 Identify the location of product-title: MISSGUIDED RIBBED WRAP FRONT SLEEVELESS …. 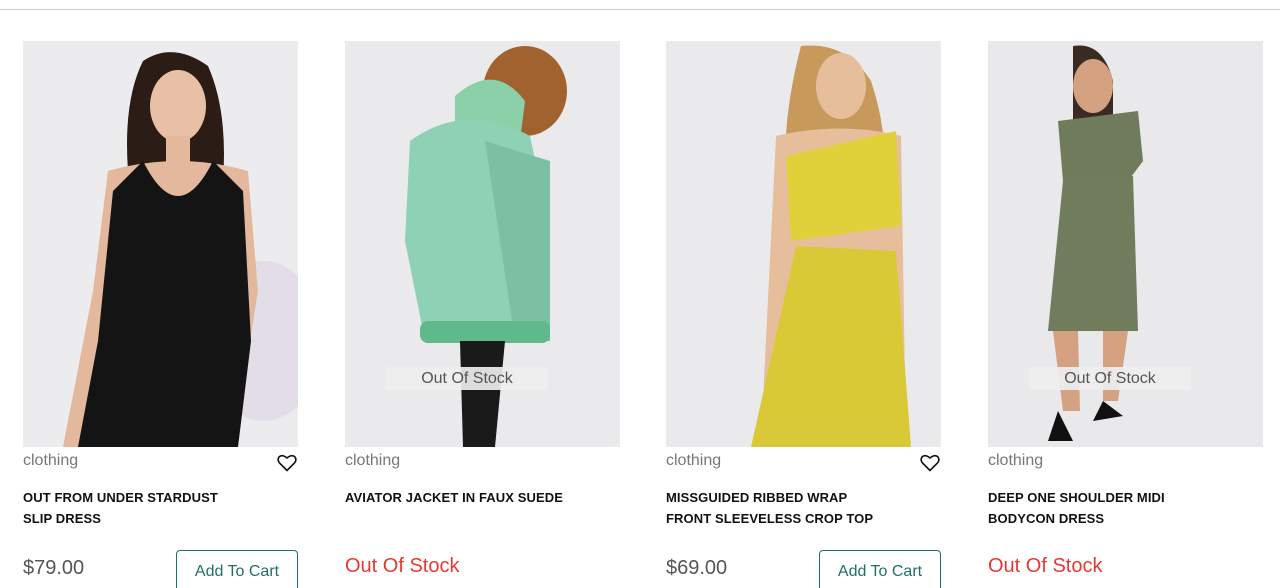
(796, 508).